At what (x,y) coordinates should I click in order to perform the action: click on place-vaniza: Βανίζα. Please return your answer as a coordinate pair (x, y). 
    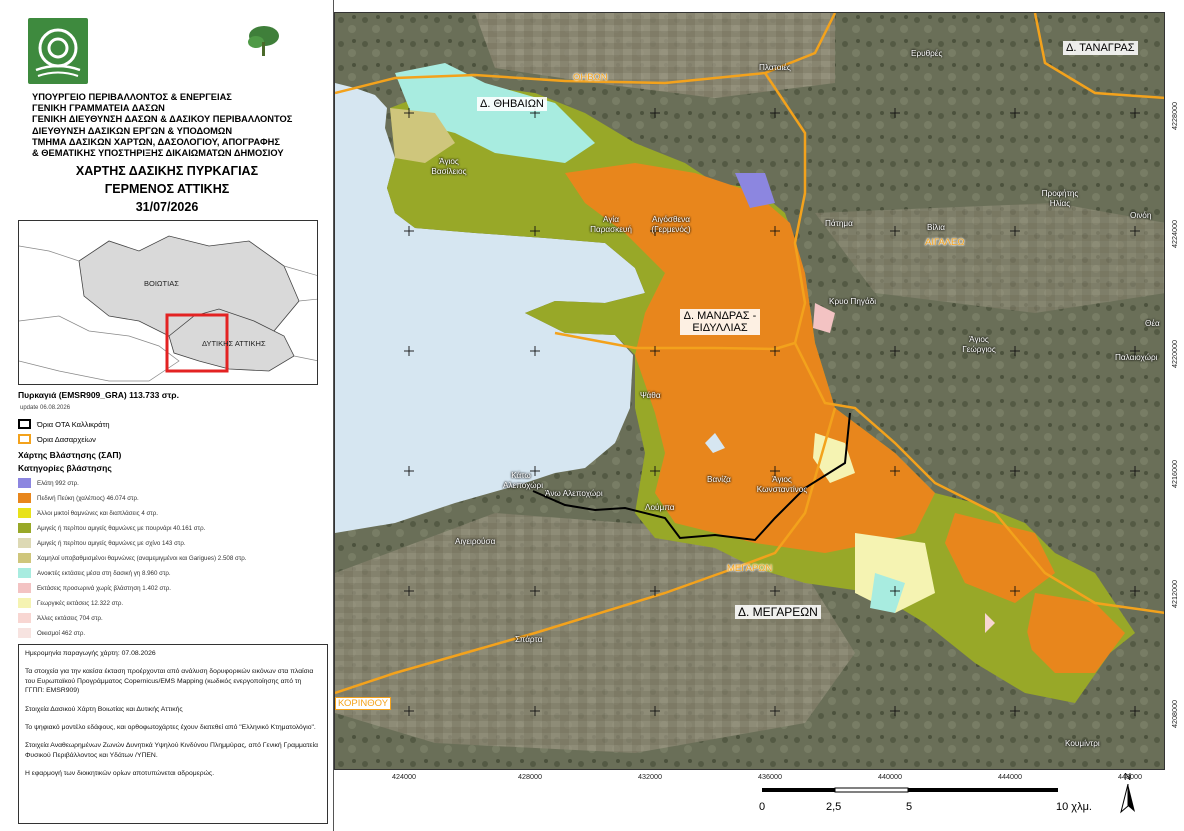
    Looking at the image, I should click on (719, 479).